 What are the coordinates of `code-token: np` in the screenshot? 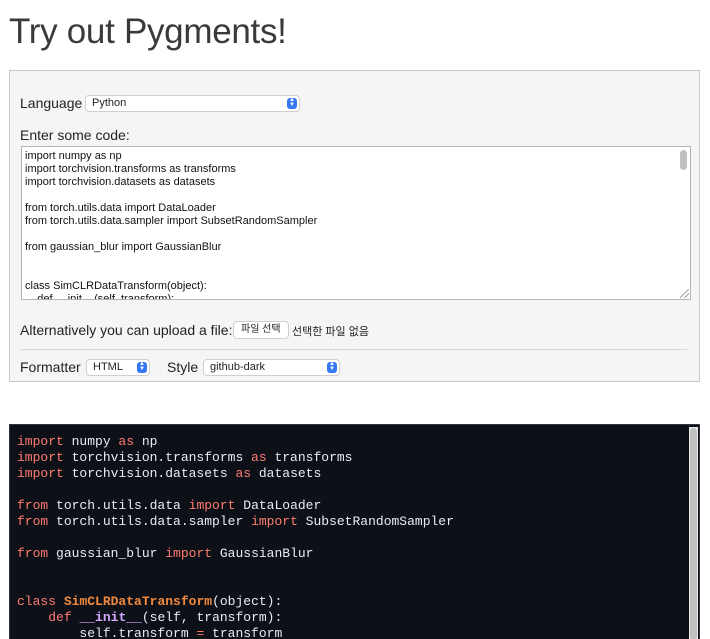 It's located at (146, 441).